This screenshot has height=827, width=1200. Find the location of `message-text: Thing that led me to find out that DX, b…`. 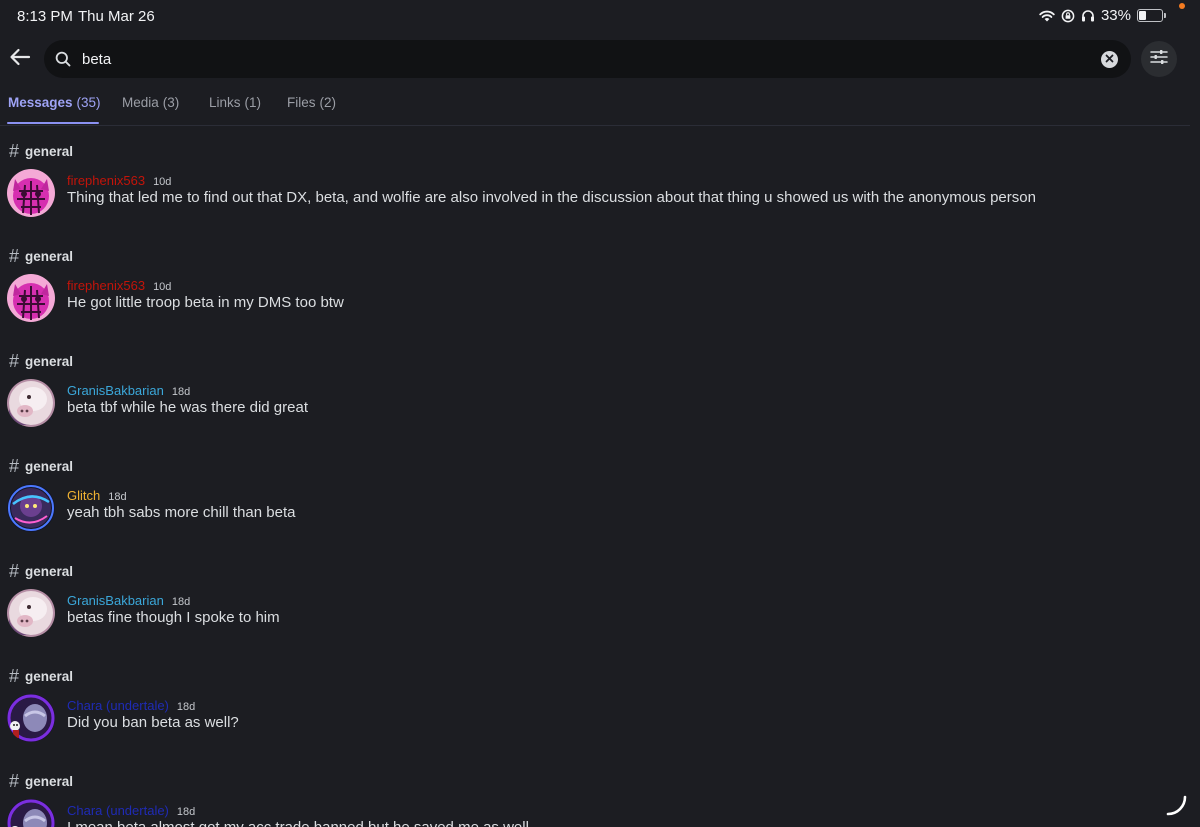

message-text: Thing that led me to find out that DX, b… is located at coordinates (551, 197).